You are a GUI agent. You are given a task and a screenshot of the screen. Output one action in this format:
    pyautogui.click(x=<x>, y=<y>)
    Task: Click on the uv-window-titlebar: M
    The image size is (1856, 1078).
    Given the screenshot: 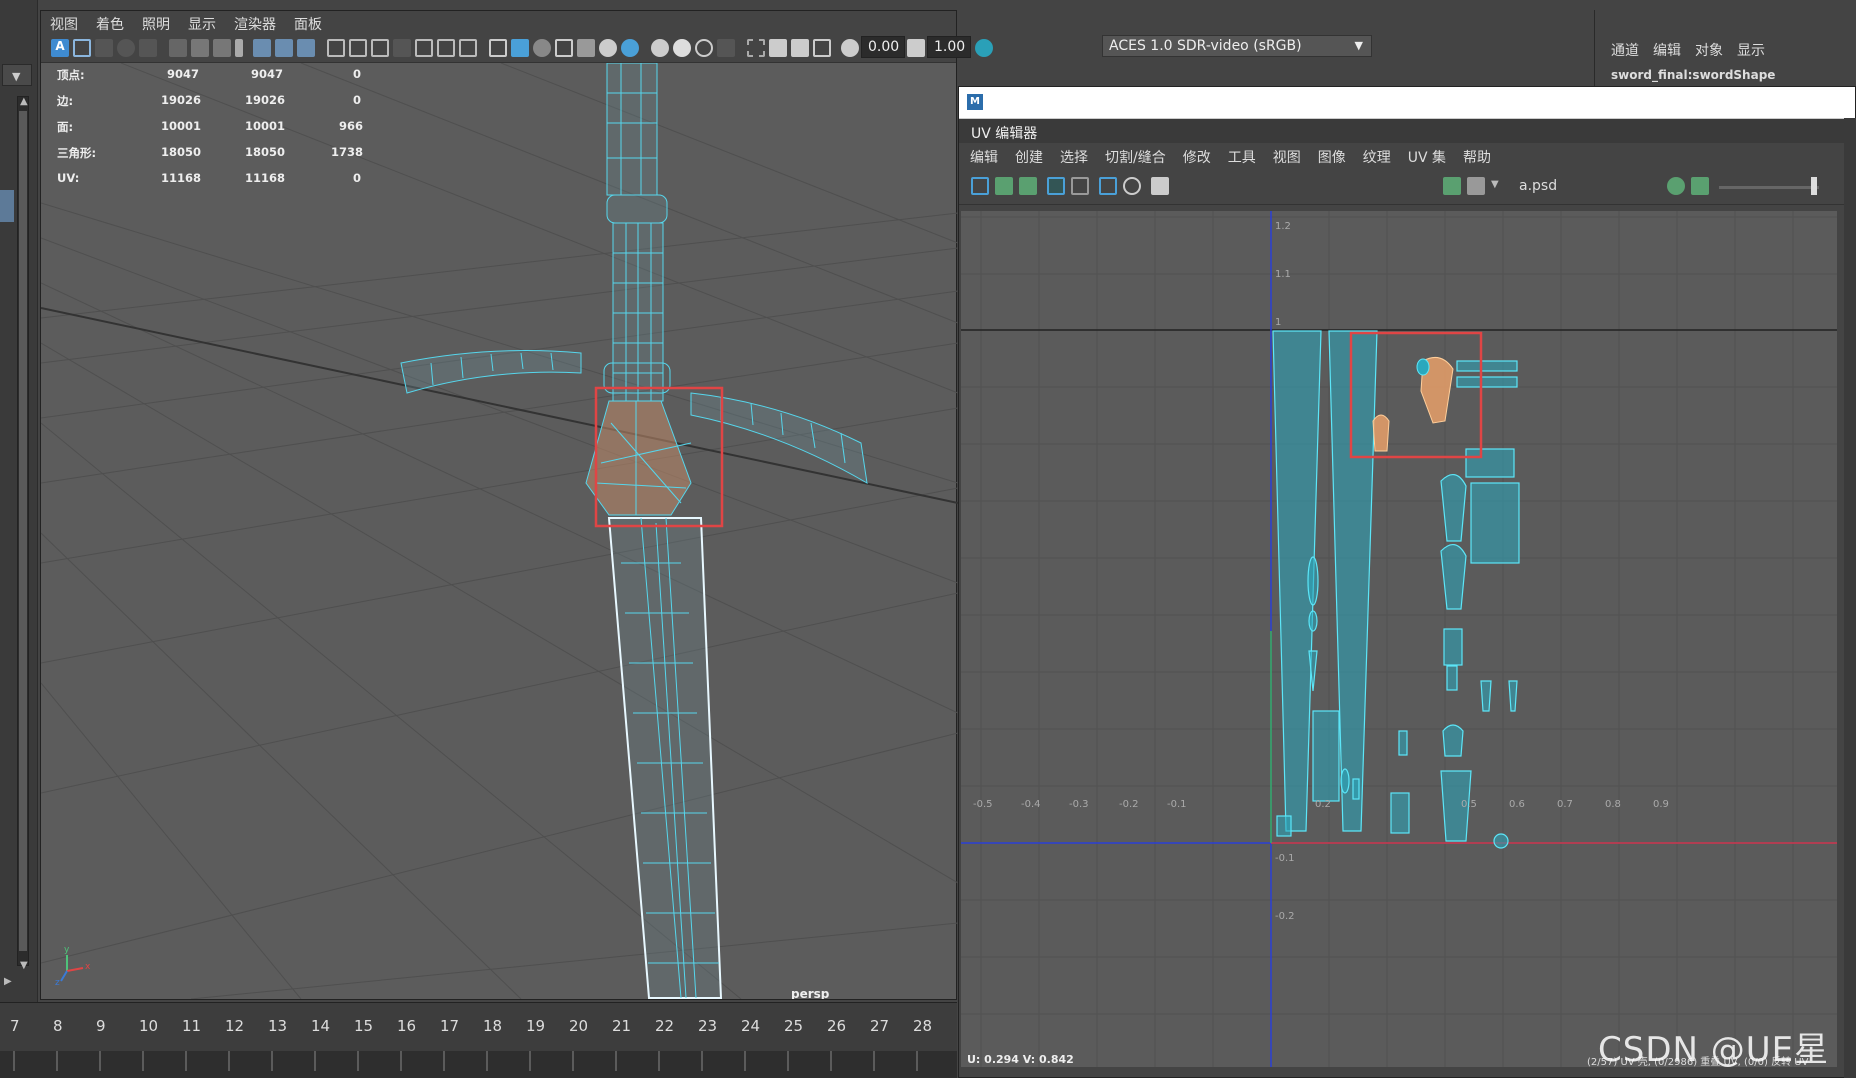 What is the action you would take?
    pyautogui.click(x=1407, y=103)
    